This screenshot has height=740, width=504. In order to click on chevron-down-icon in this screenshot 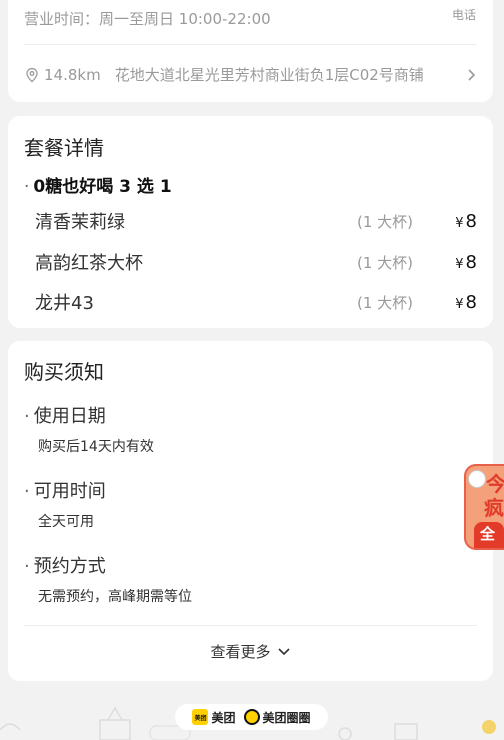, I will do `click(283, 651)`.